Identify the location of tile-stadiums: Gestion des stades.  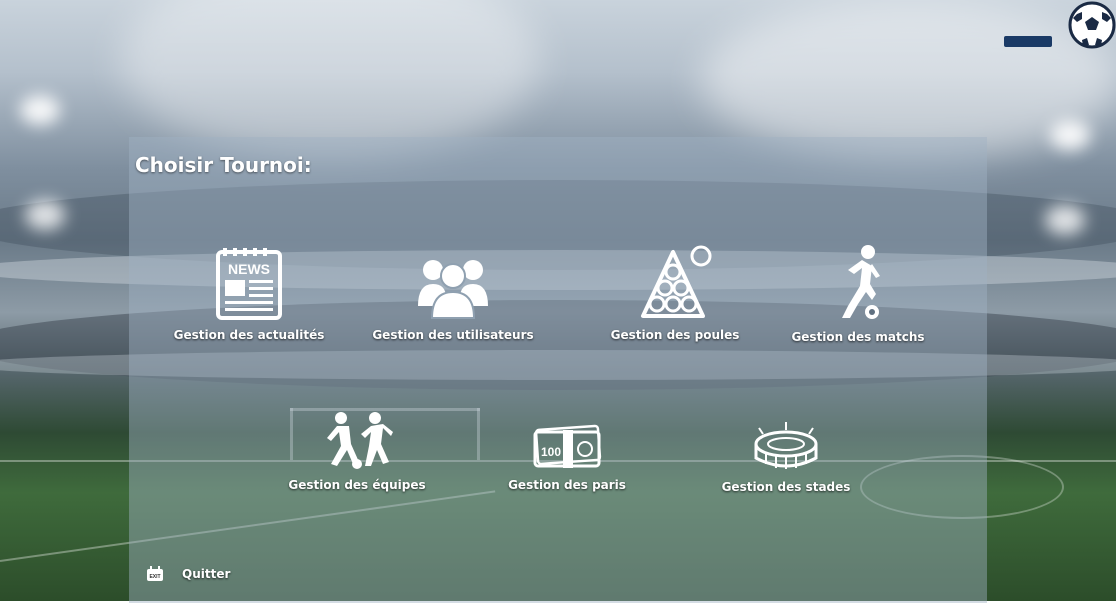
(786, 457).